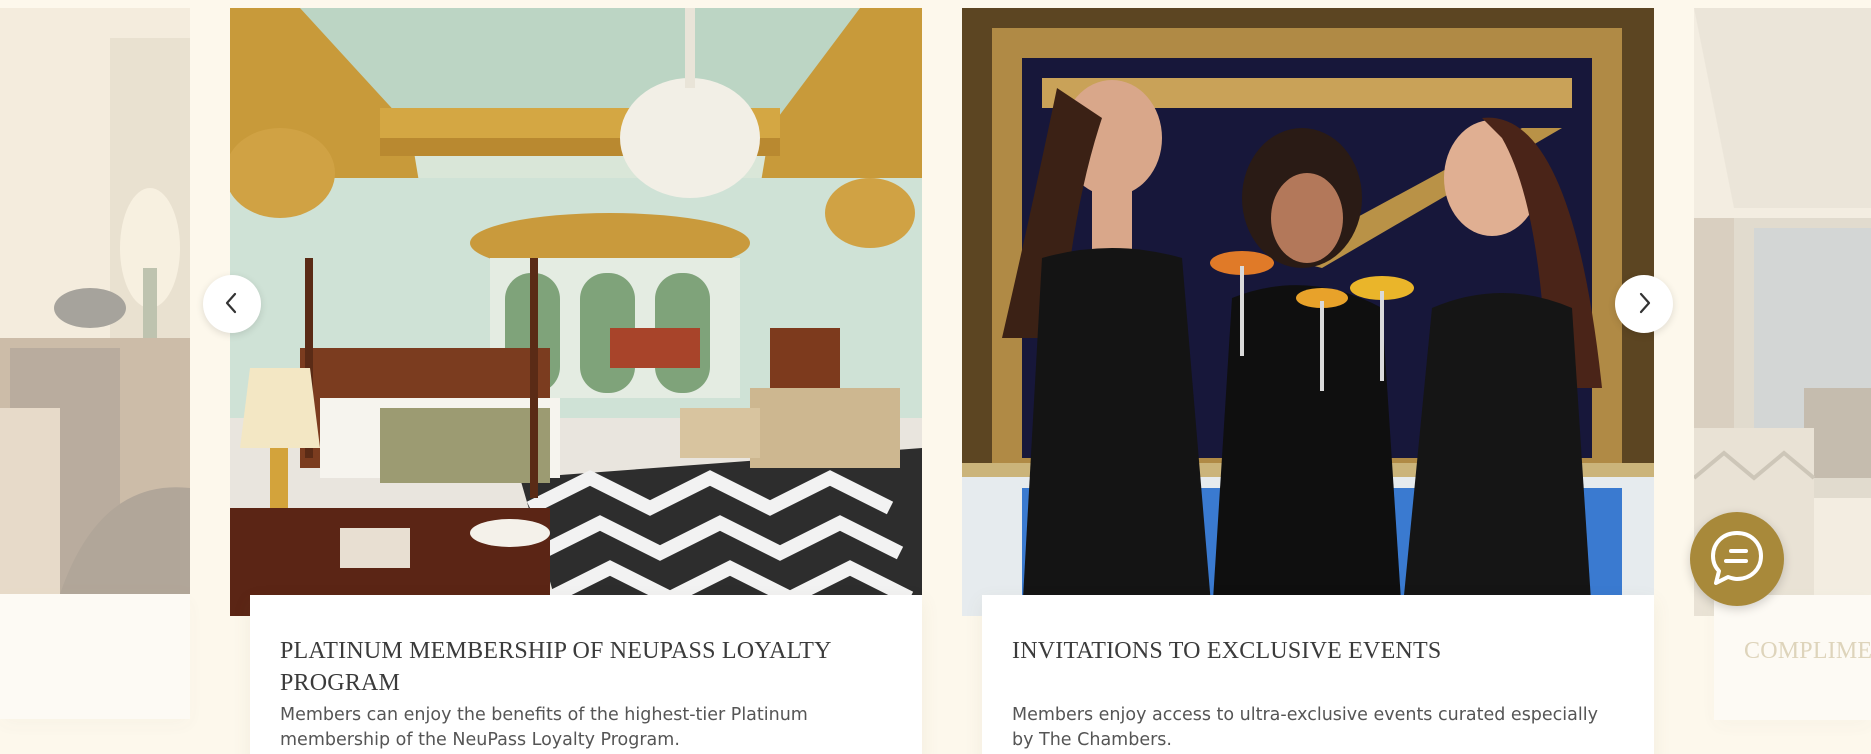 This screenshot has width=1871, height=754. What do you see at coordinates (1807, 651) in the screenshot?
I see `card-title: COMPLIMEN` at bounding box center [1807, 651].